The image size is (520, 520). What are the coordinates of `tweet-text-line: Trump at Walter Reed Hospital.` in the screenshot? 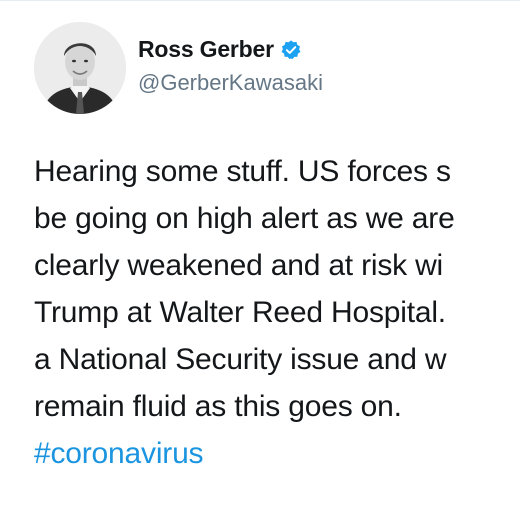 It's located at (240, 312).